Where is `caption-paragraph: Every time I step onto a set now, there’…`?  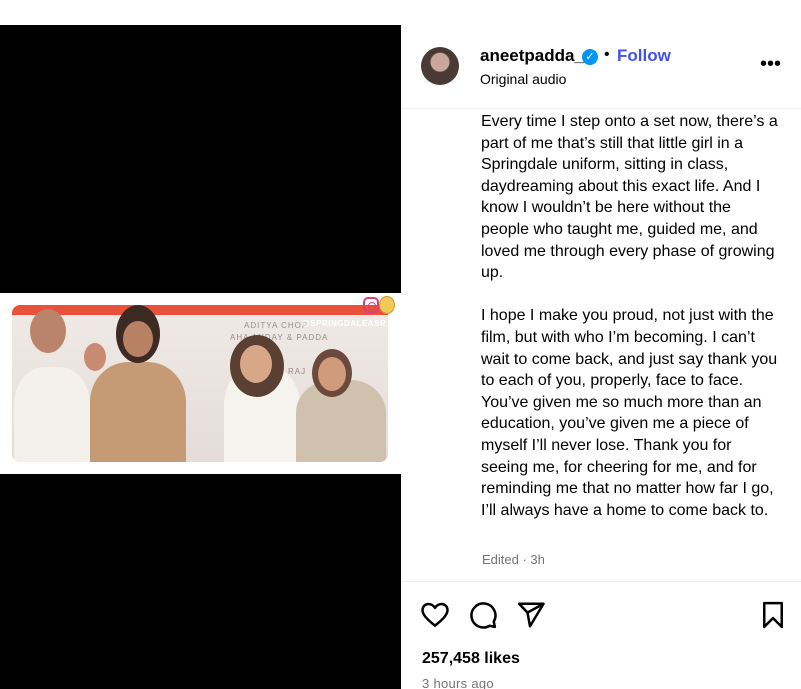 caption-paragraph: Every time I step onto a set now, there’… is located at coordinates (629, 197).